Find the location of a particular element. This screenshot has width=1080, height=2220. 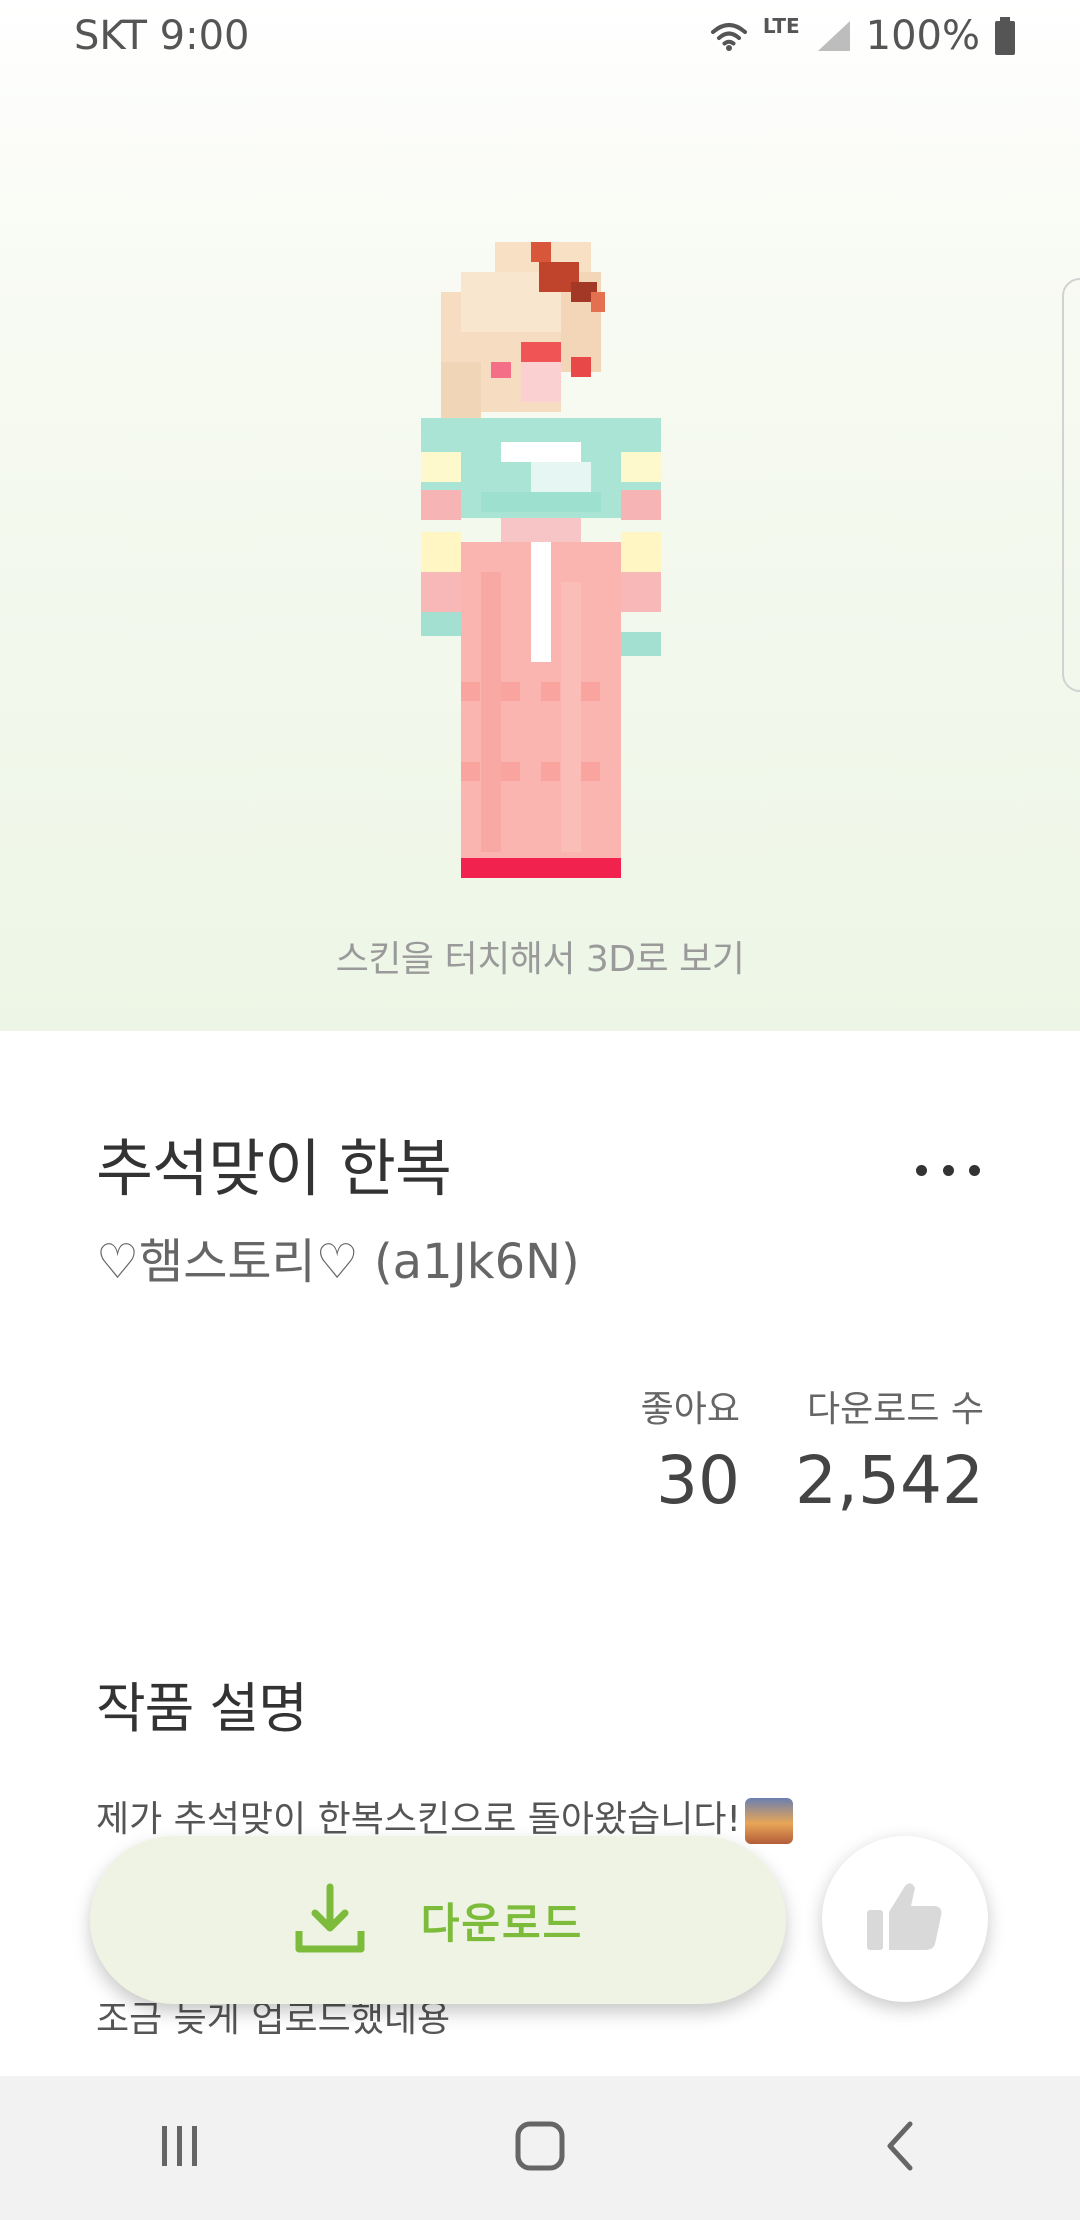

download-label: 다운로드 is located at coordinates (502, 1923).